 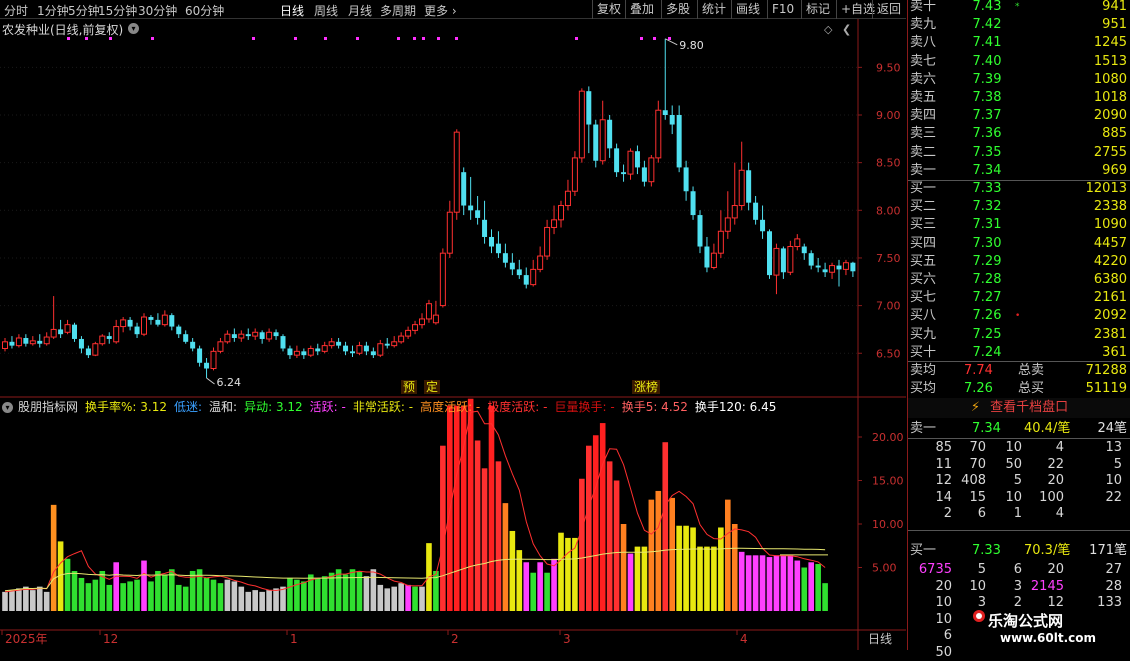 I want to click on asks-row-5: 卖五 7.38 1018, so click(x=1019, y=98).